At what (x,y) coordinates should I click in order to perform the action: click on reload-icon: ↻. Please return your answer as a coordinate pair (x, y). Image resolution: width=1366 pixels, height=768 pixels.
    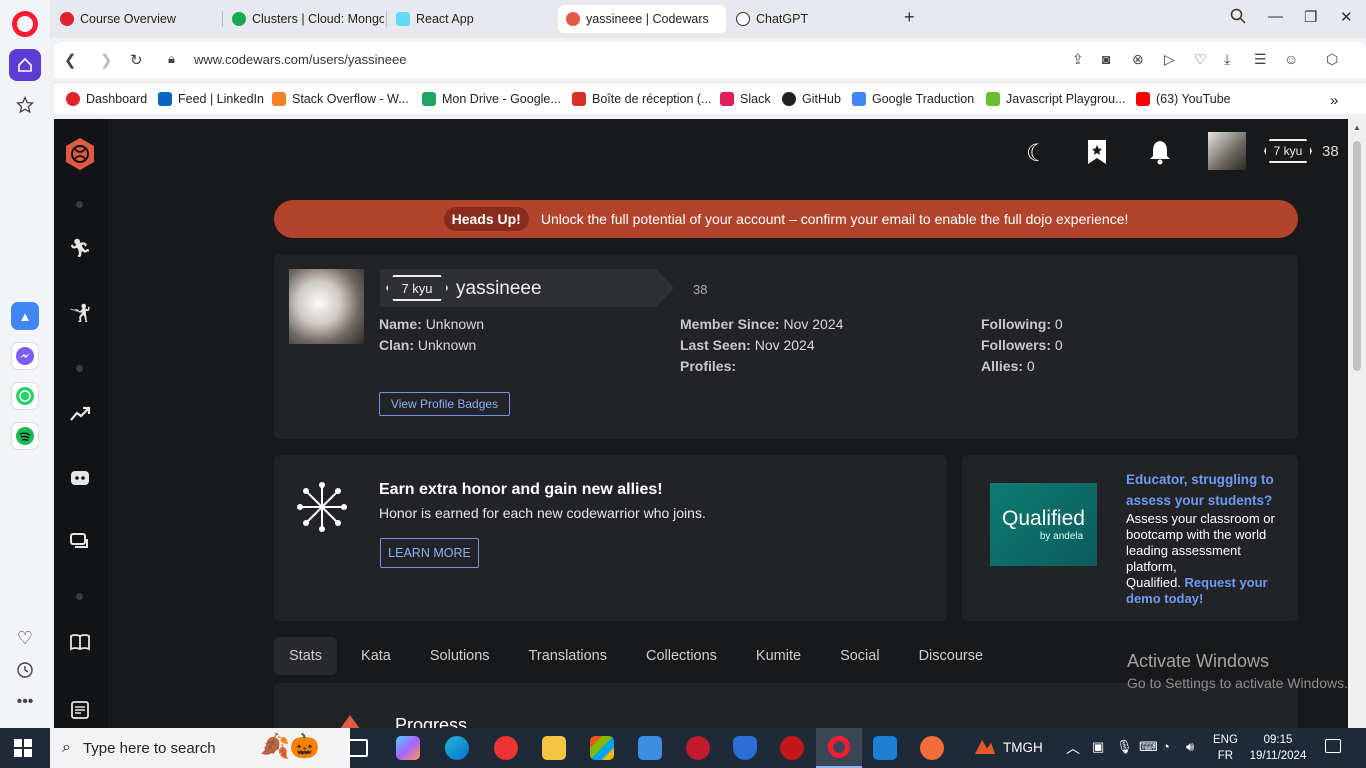
    Looking at the image, I should click on (136, 60).